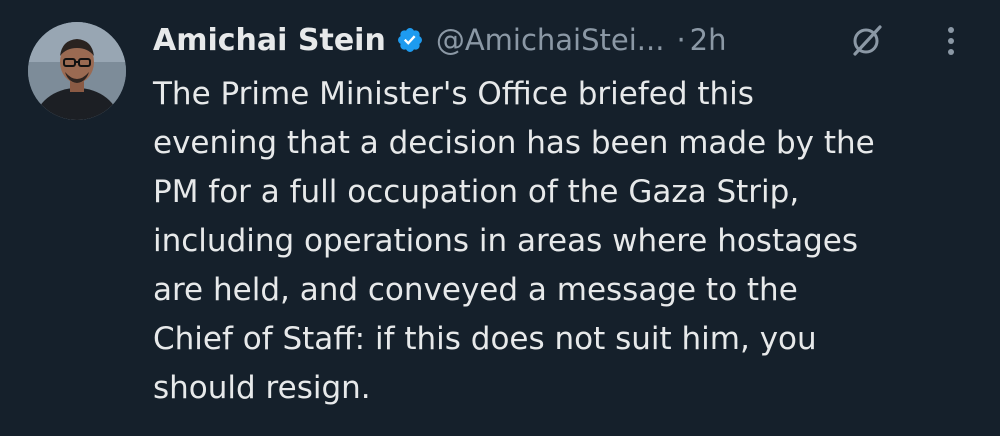 Image resolution: width=1000 pixels, height=436 pixels. Describe the element at coordinates (951, 41) in the screenshot. I see `more-options-icon` at that location.